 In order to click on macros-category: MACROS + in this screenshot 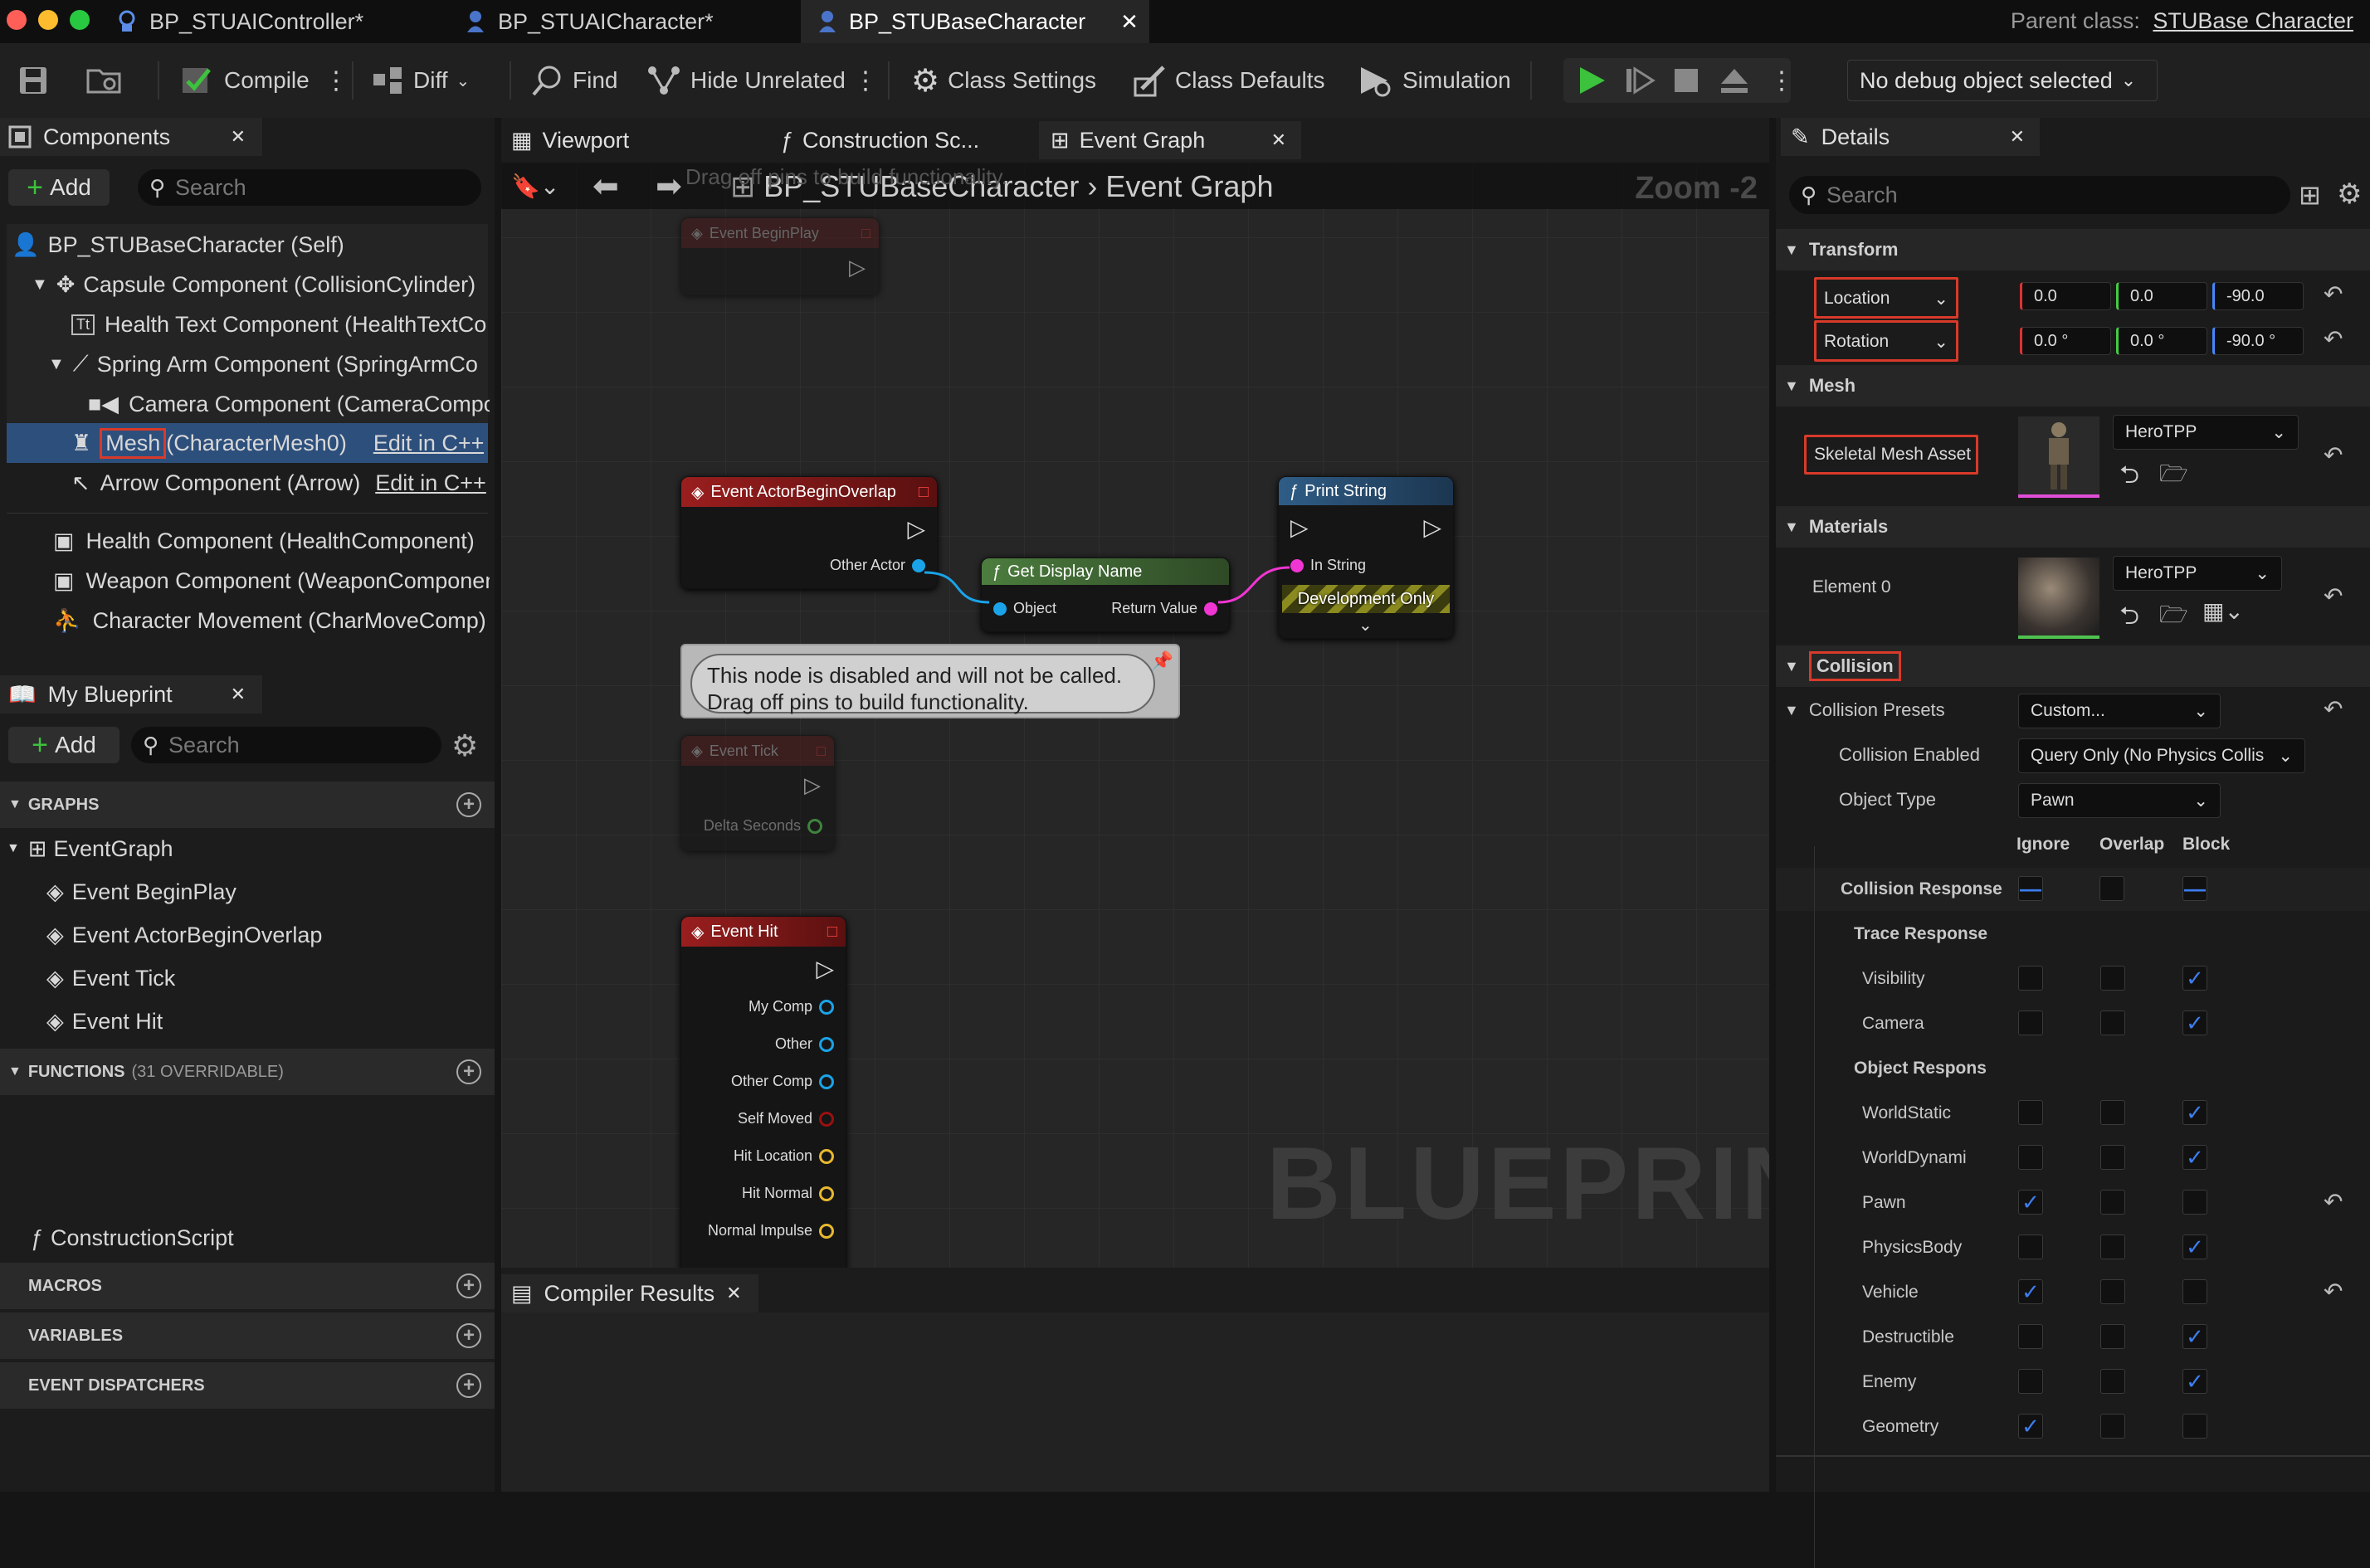, I will do `click(247, 1286)`.